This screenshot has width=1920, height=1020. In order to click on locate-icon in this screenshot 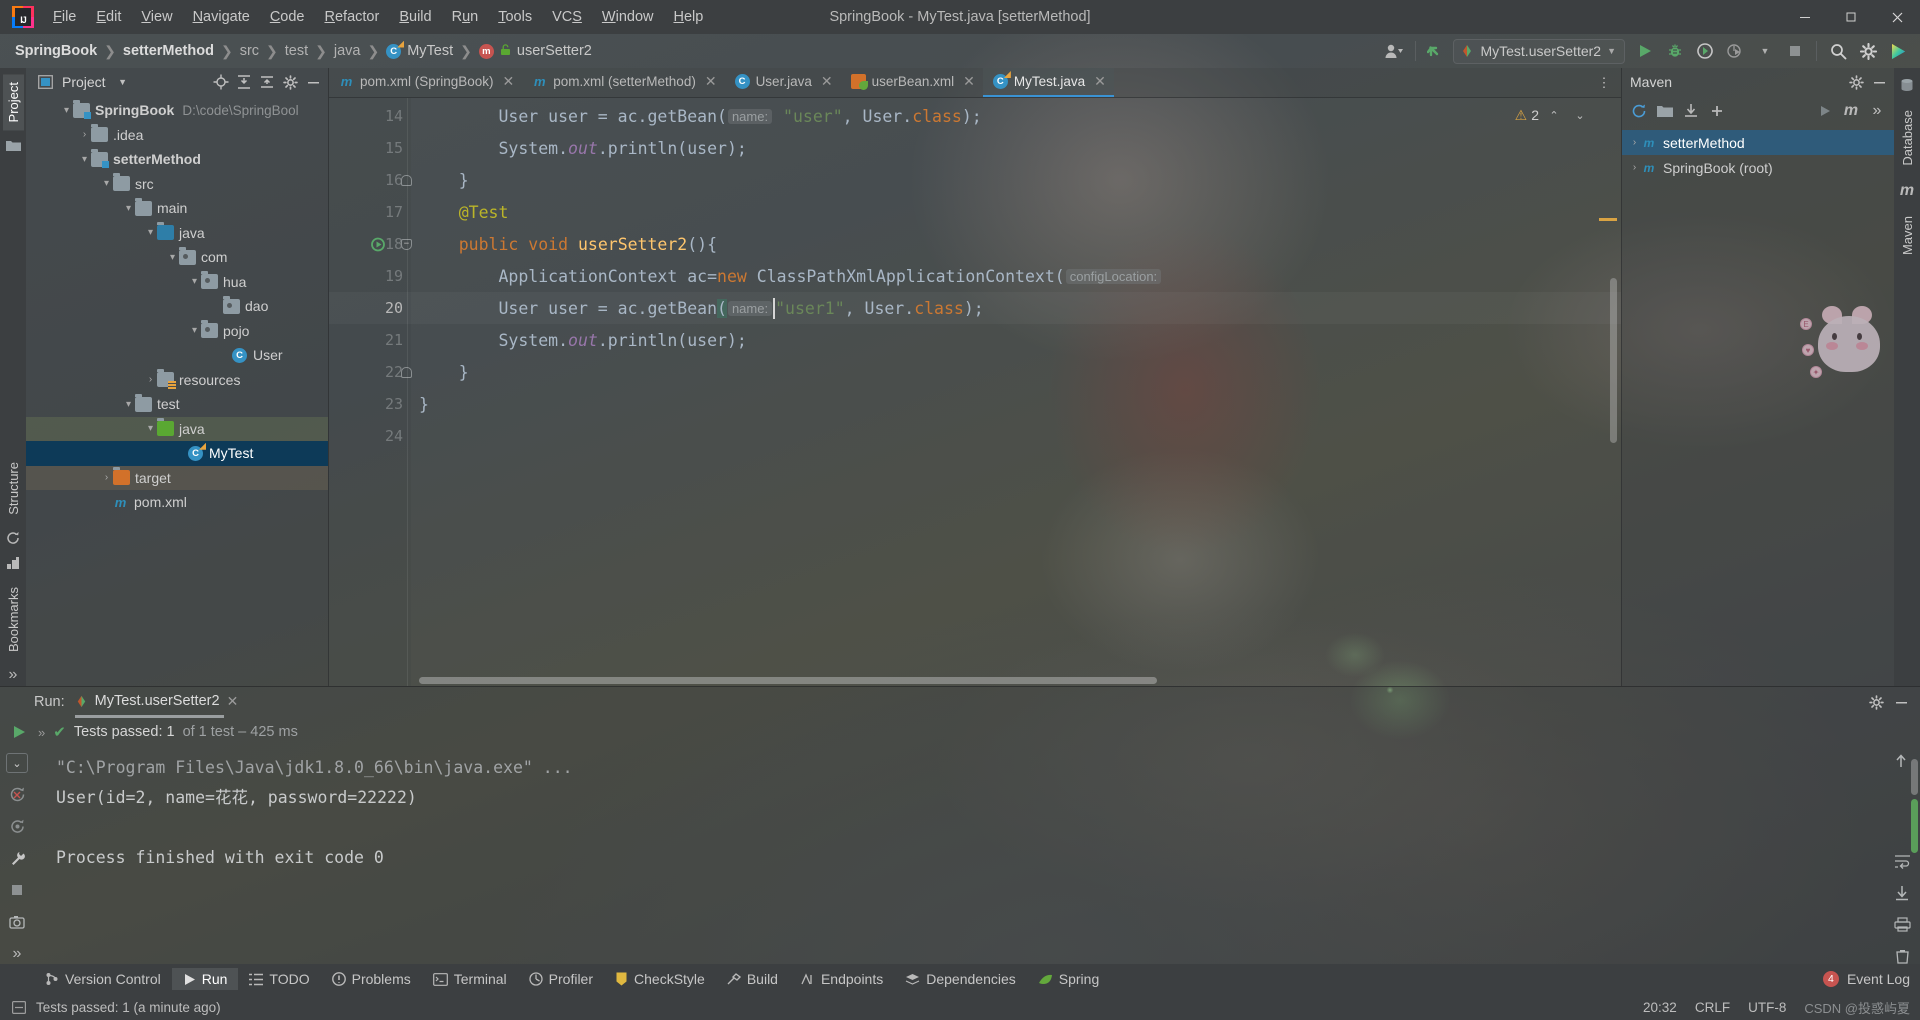, I will do `click(221, 82)`.